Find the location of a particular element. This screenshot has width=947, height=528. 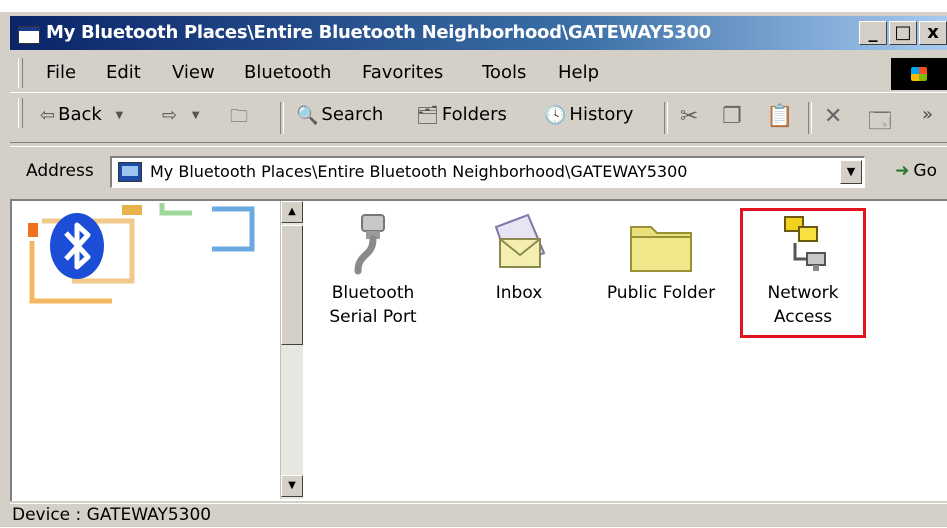

forward-dropdown-icon: ▼ is located at coordinates (196, 115).